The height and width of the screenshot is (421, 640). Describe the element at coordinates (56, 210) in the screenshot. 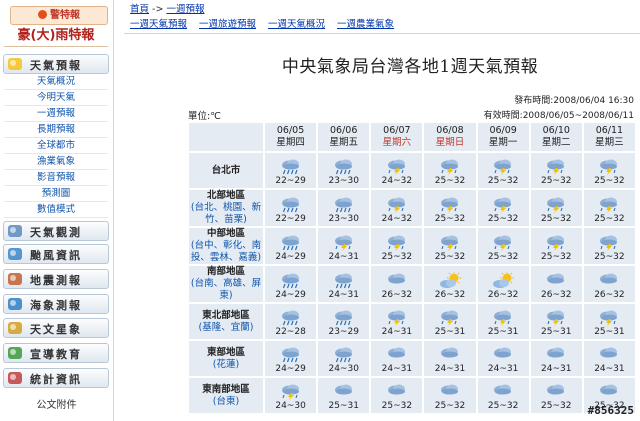

I see `sidebar-subitem: 數值模式` at that location.